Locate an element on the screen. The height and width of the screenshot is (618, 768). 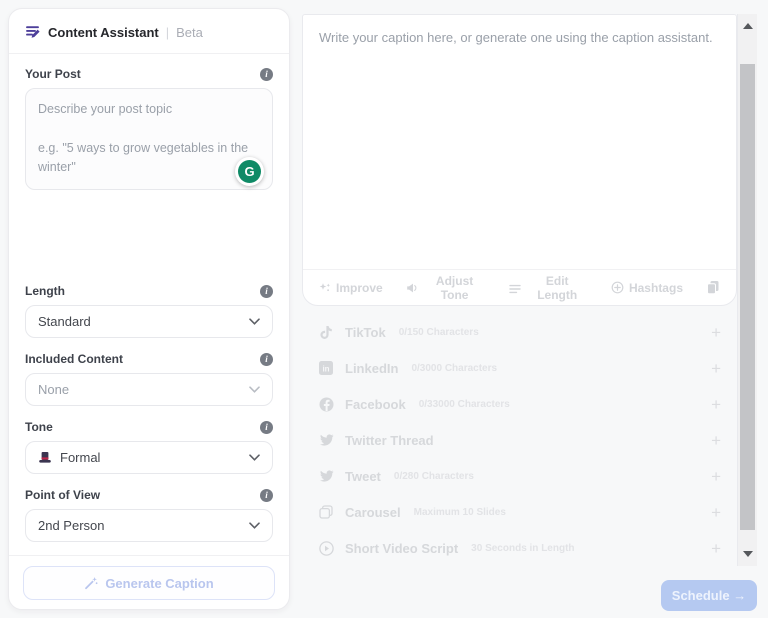
platform-row-linkedin: in LinkedIn 0/3000 Characters + is located at coordinates (519, 368).